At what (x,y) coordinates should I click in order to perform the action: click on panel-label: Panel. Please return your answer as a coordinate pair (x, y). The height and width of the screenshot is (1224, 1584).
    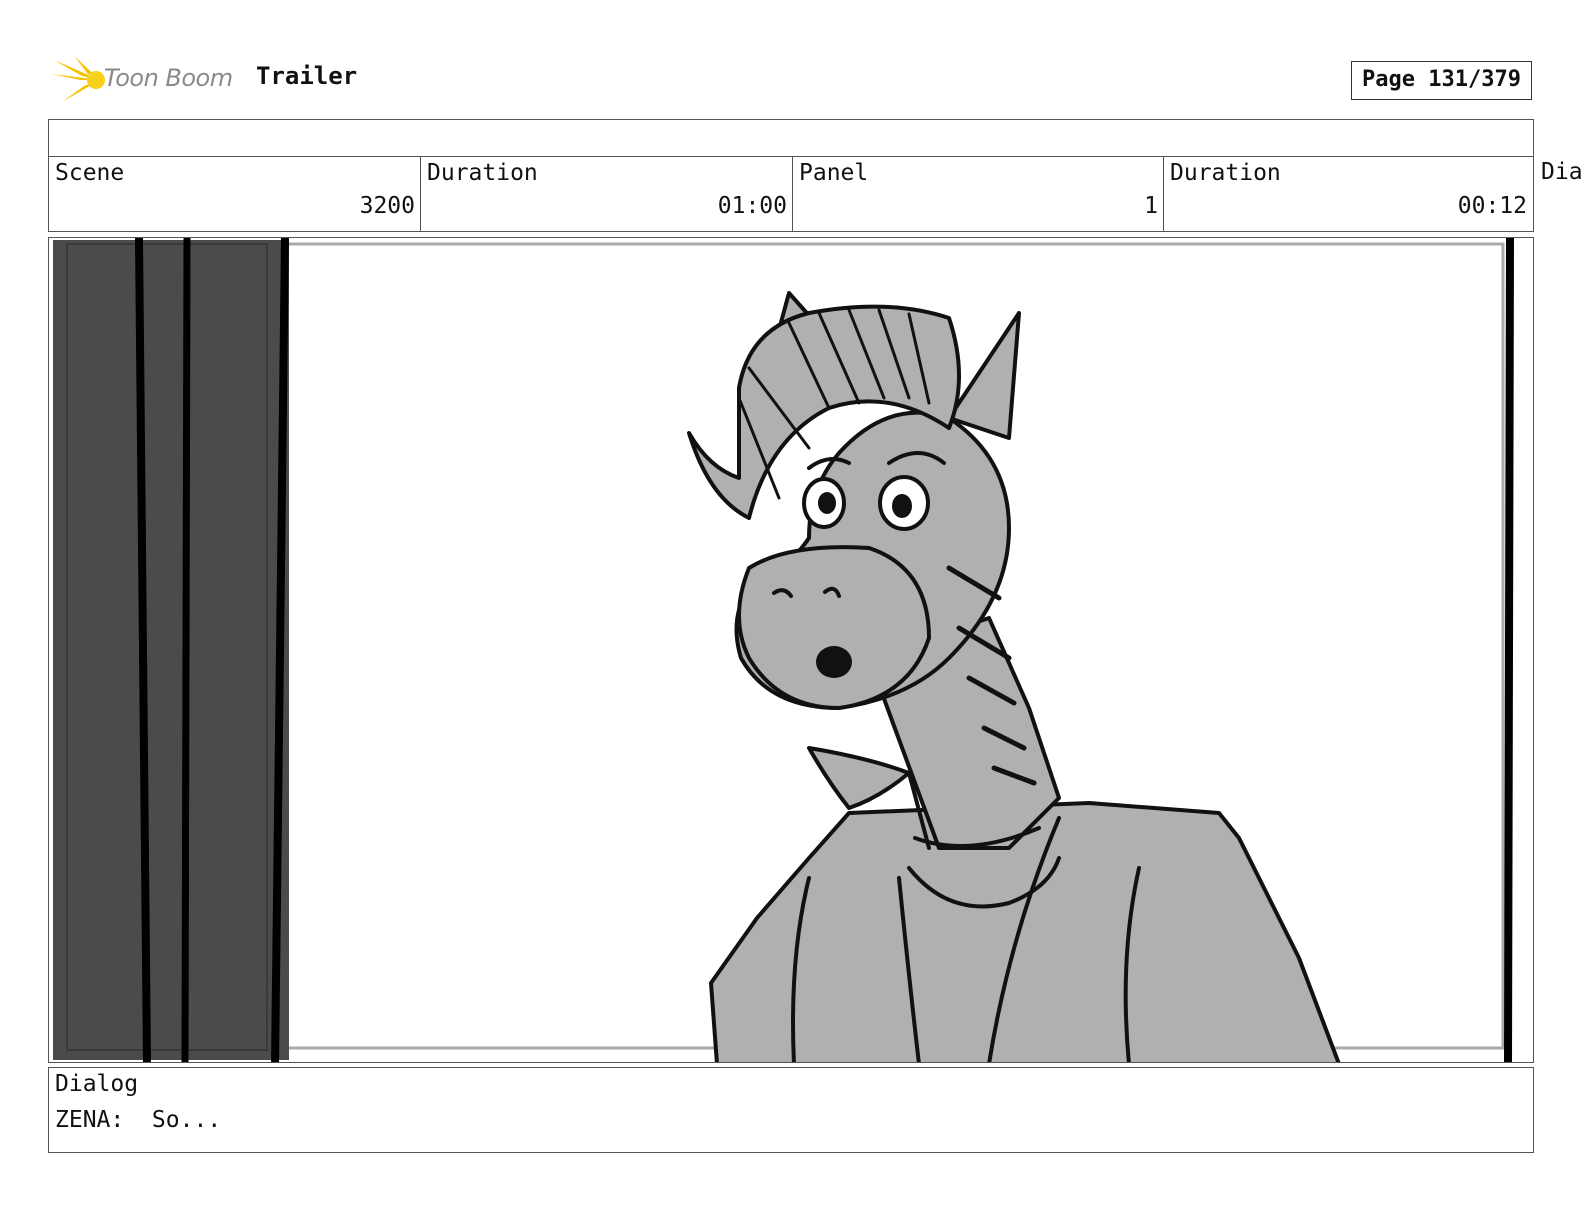
    Looking at the image, I should click on (834, 173).